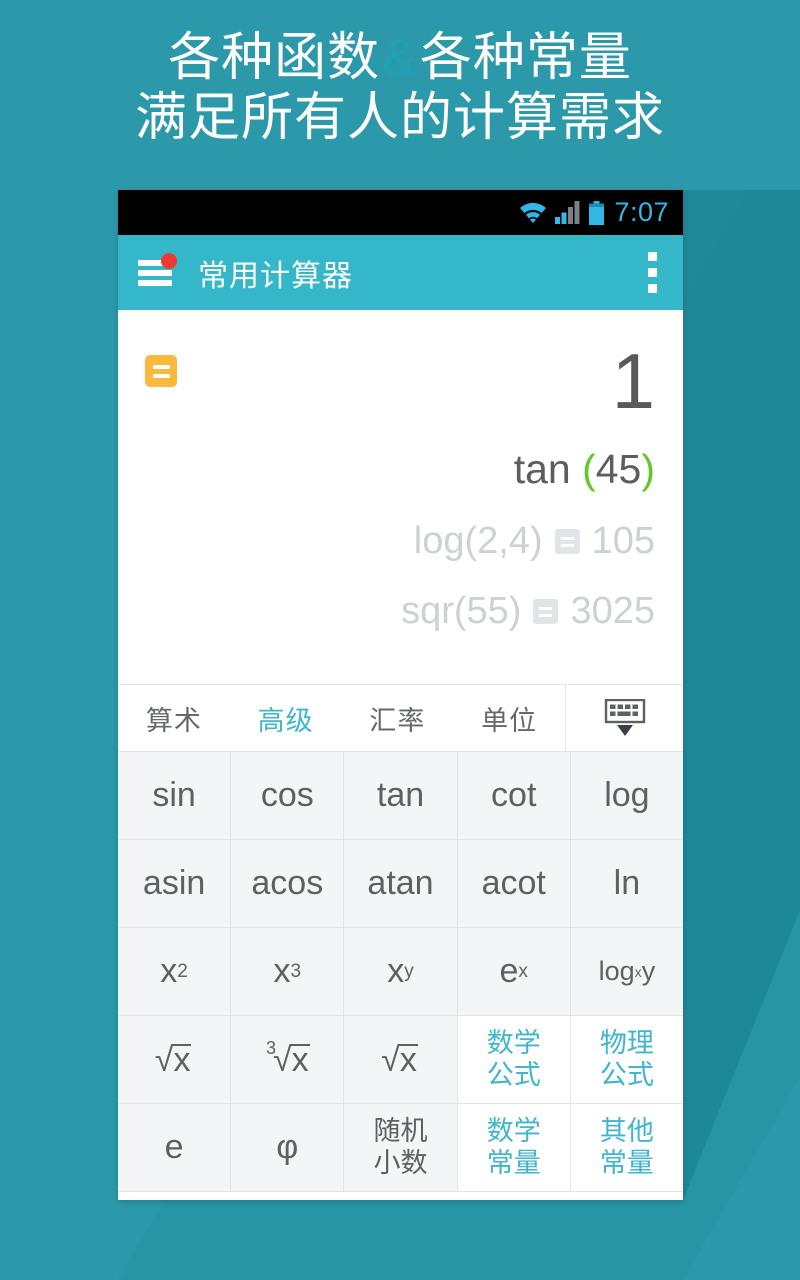 This screenshot has width=800, height=1280. I want to click on tab-arithmetic: 算术, so click(174, 718).